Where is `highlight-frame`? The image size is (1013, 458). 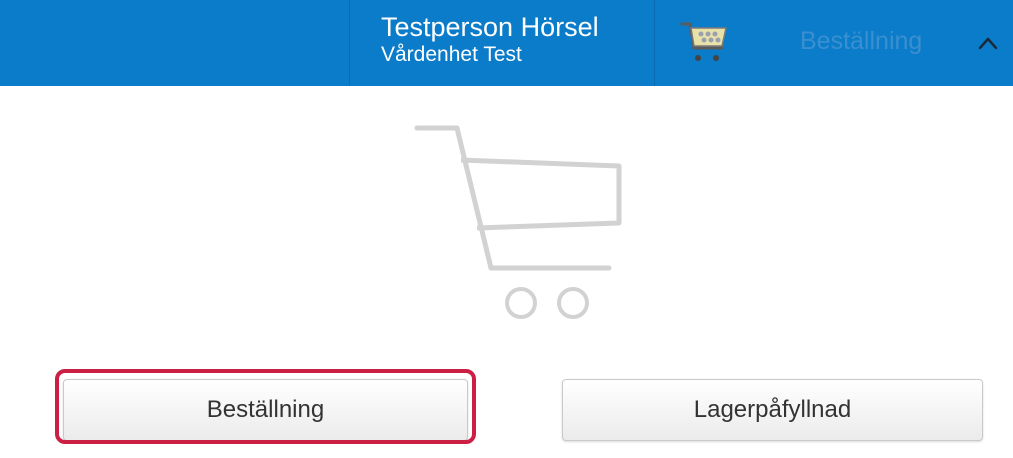 highlight-frame is located at coordinates (265, 406).